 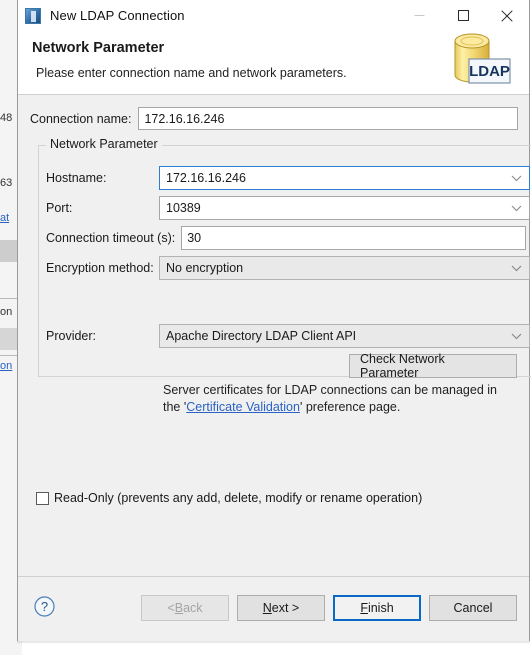 What do you see at coordinates (42, 498) in the screenshot?
I see `read-only-checkbox` at bounding box center [42, 498].